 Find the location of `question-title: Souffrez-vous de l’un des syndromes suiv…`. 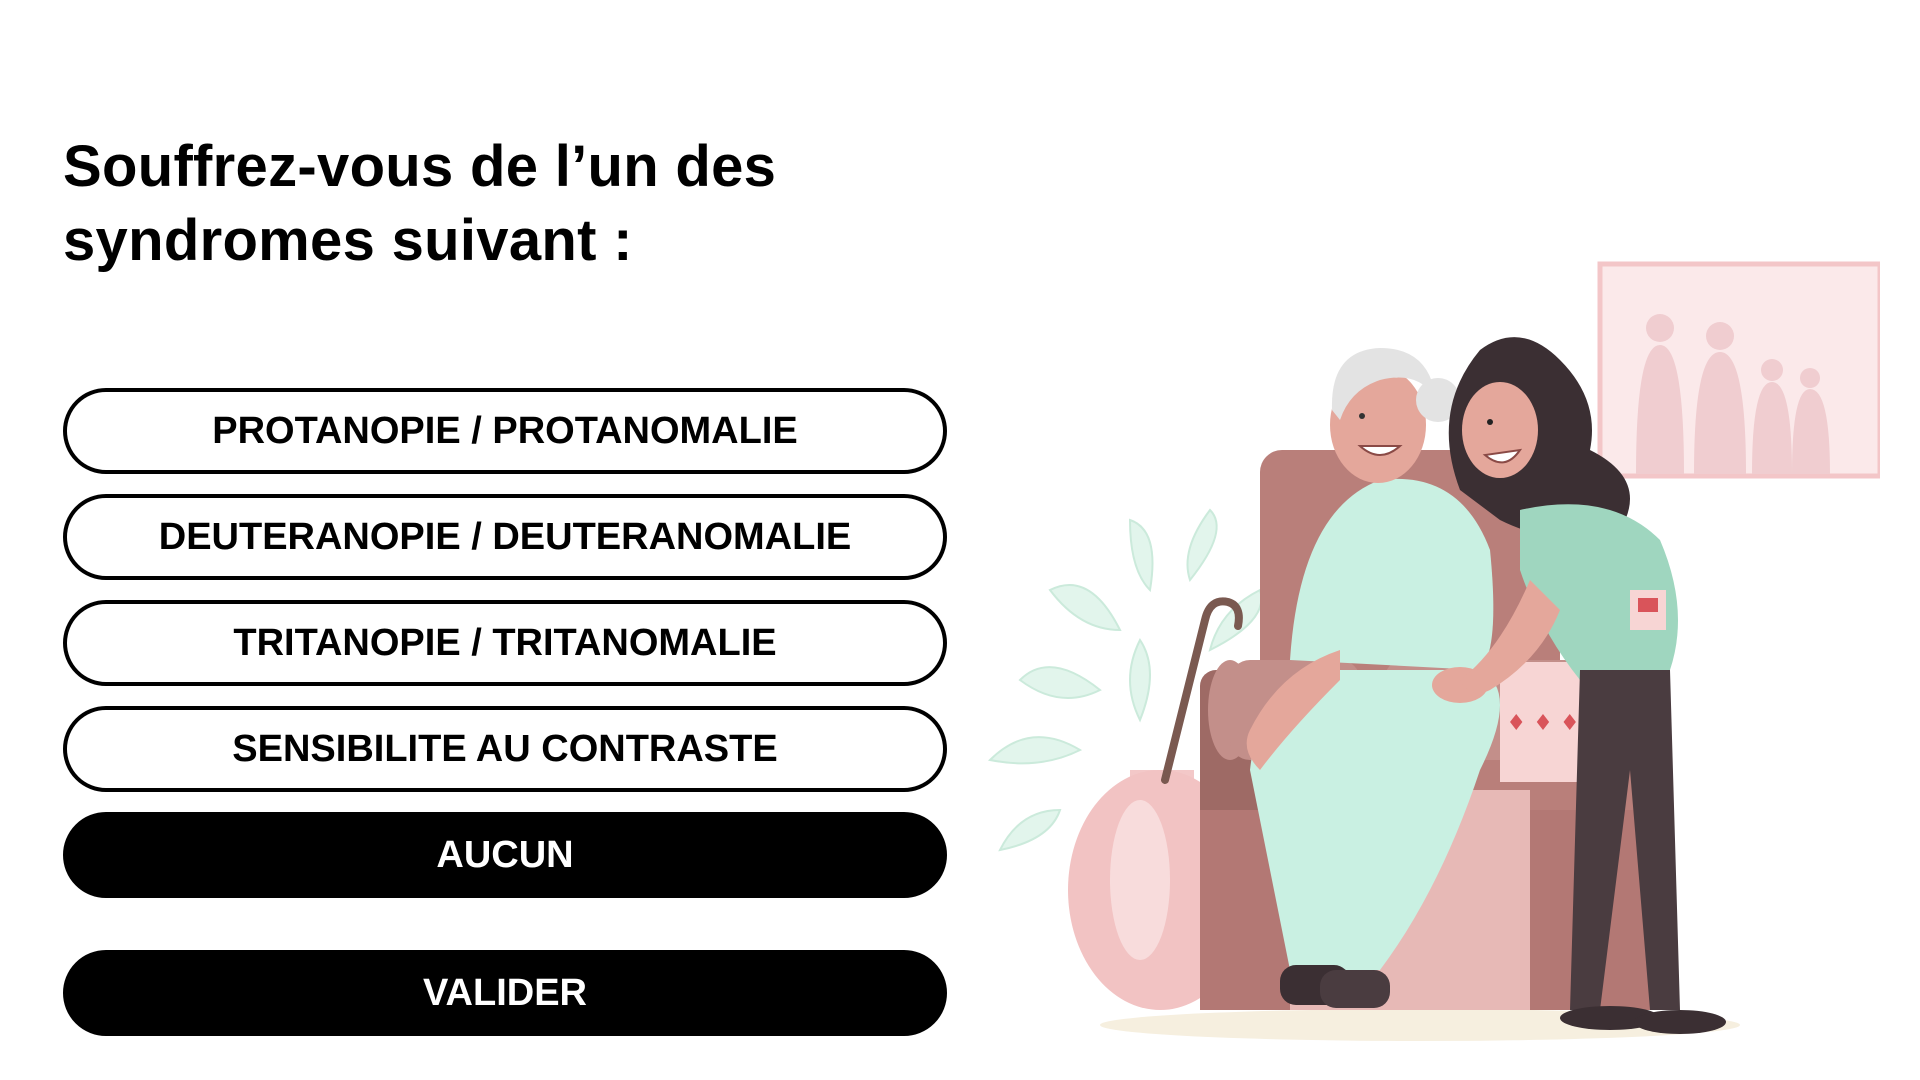

question-title: Souffrez-vous de l’un des syndromes suiv… is located at coordinates (513, 204).